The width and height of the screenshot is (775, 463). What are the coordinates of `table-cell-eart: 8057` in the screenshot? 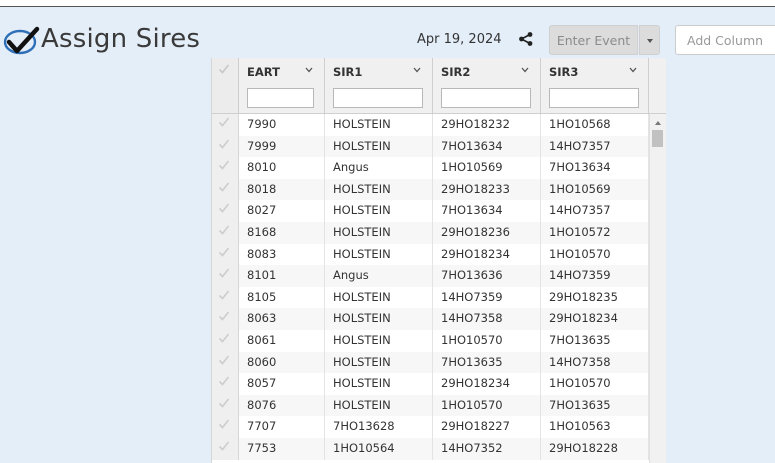 It's located at (282, 384).